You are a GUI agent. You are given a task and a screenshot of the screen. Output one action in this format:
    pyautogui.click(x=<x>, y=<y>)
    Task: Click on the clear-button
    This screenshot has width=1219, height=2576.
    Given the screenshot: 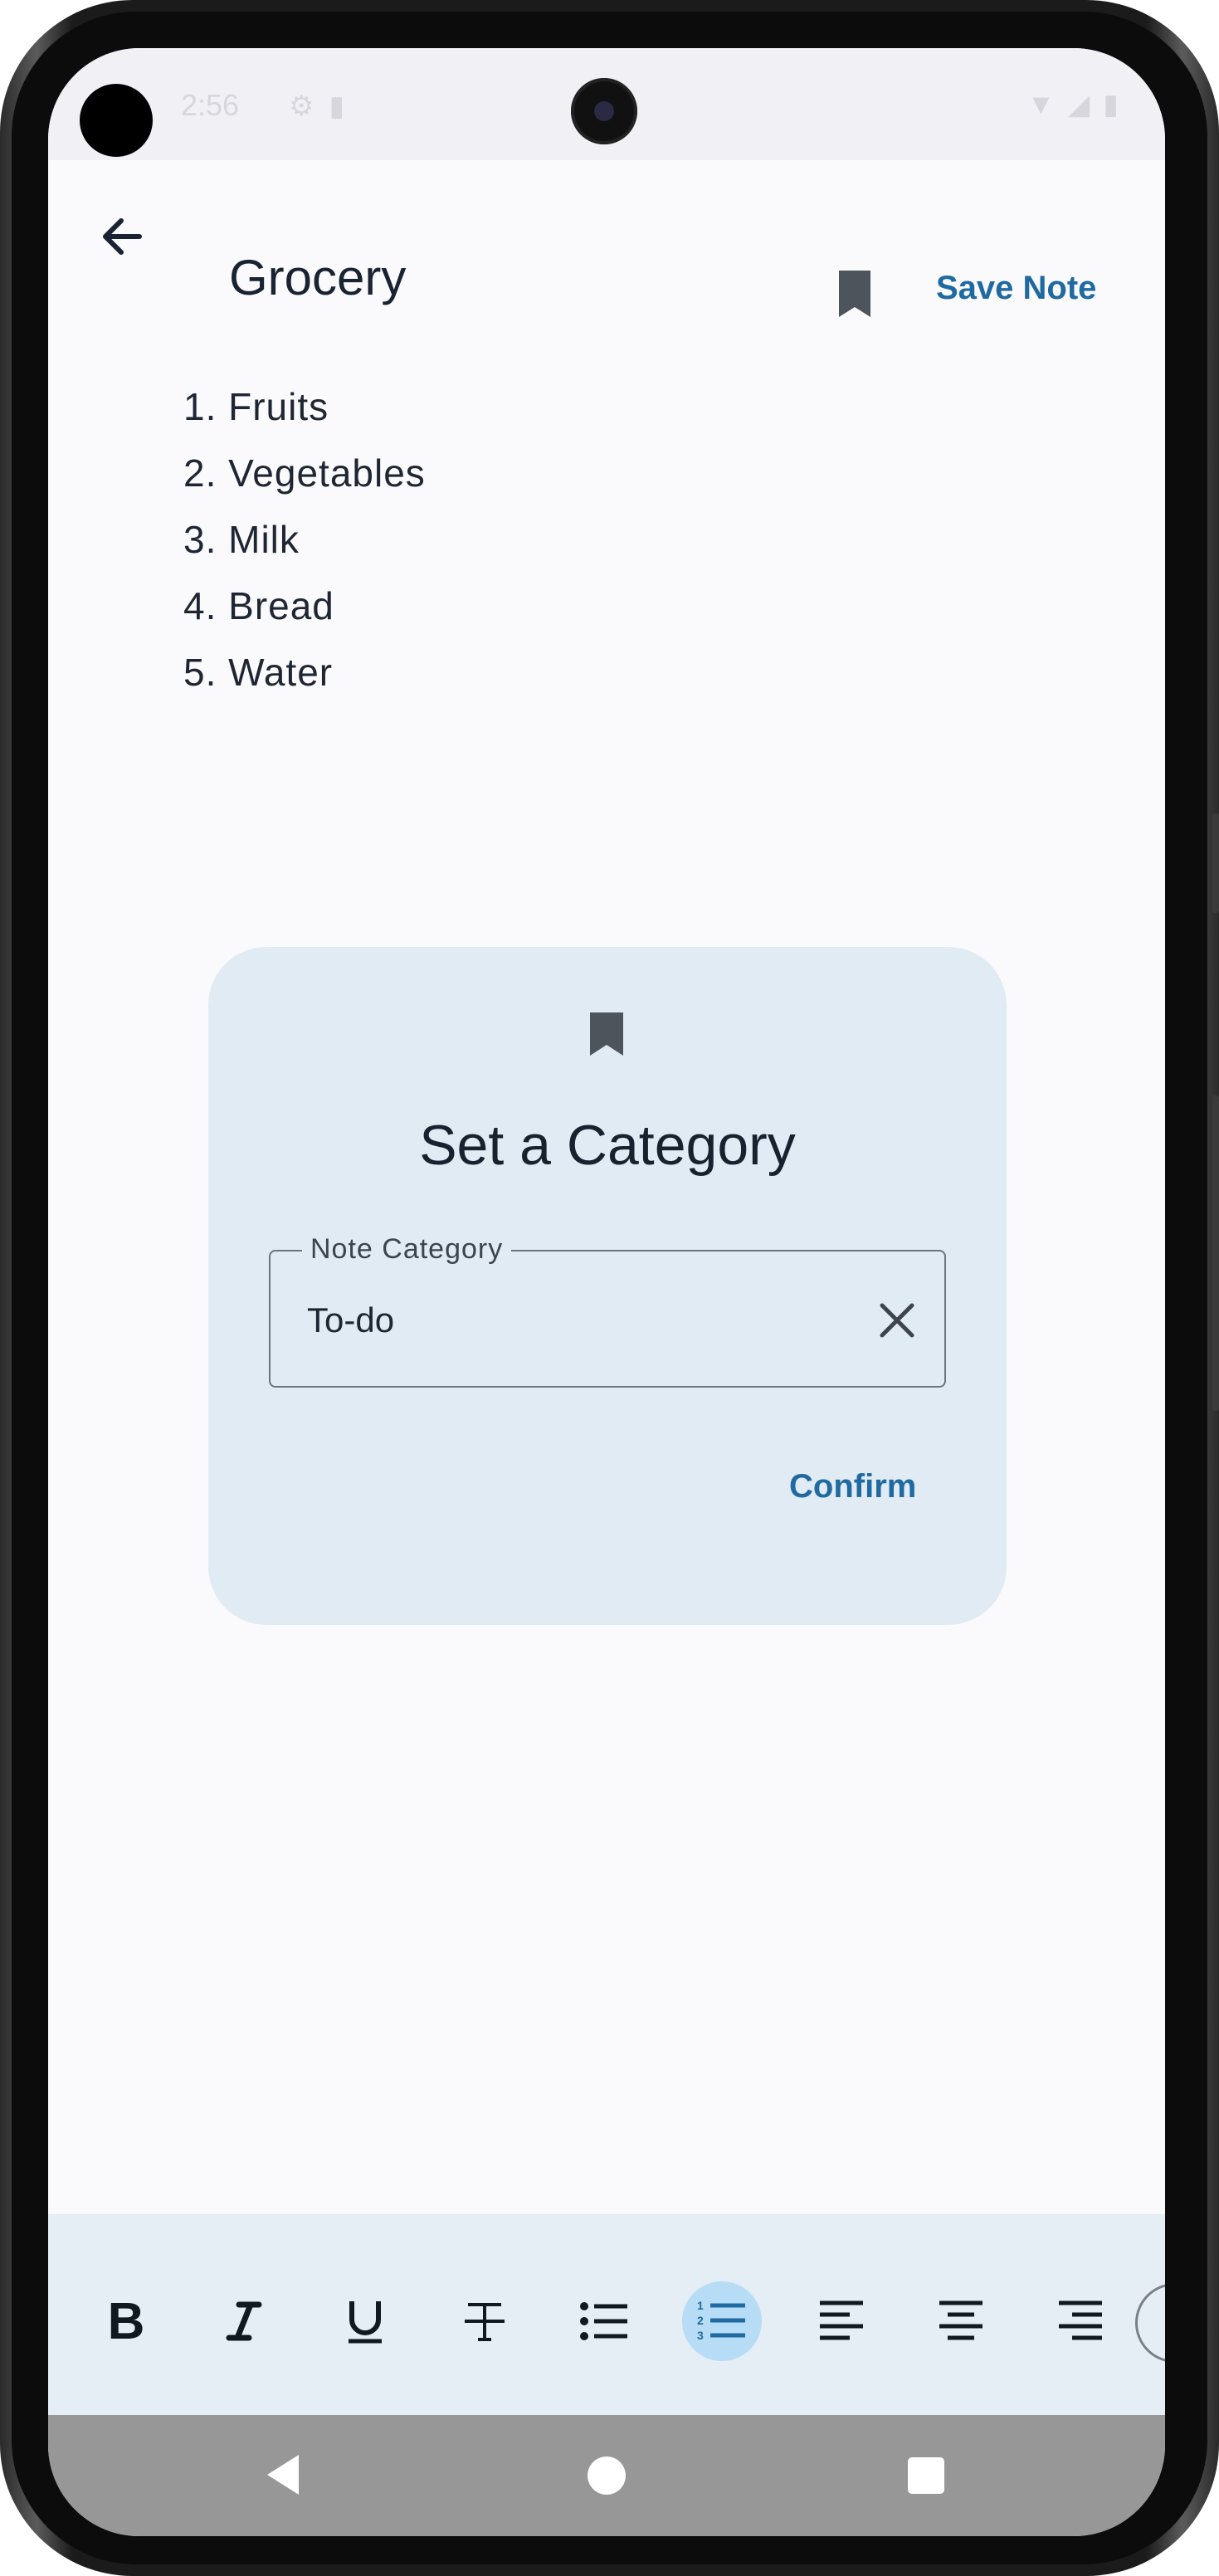 What is the action you would take?
    pyautogui.click(x=897, y=1320)
    